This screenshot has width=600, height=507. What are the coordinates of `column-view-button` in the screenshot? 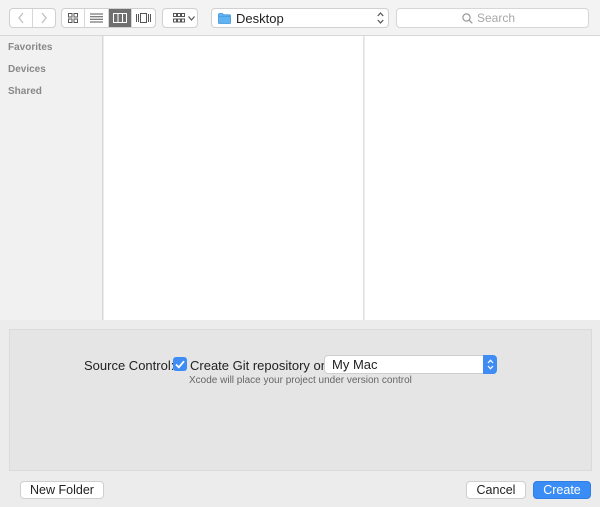 It's located at (120, 18).